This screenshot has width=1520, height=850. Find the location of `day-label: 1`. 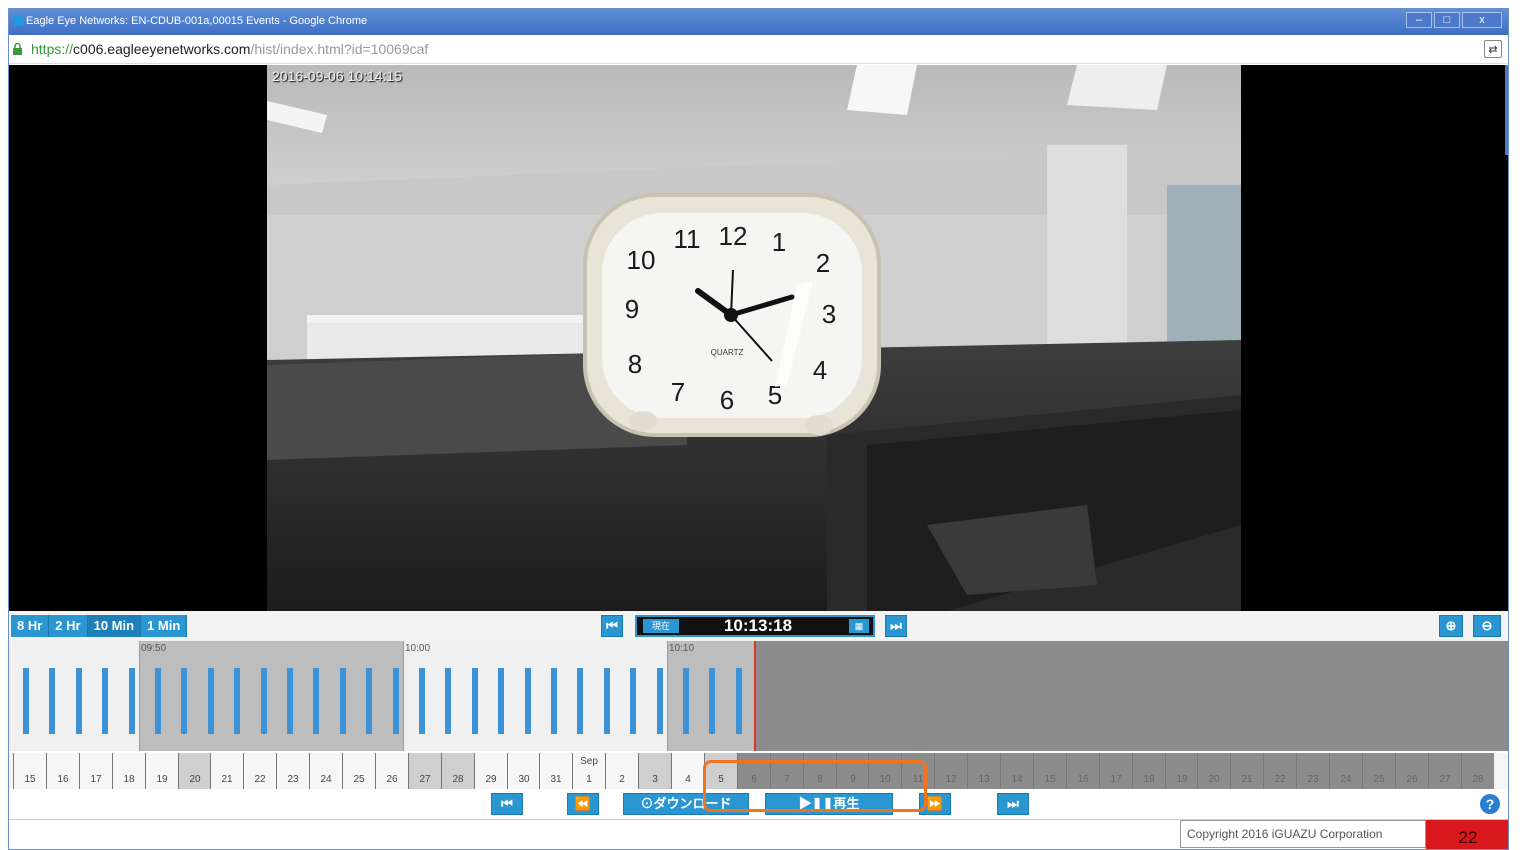

day-label: 1 is located at coordinates (589, 779).